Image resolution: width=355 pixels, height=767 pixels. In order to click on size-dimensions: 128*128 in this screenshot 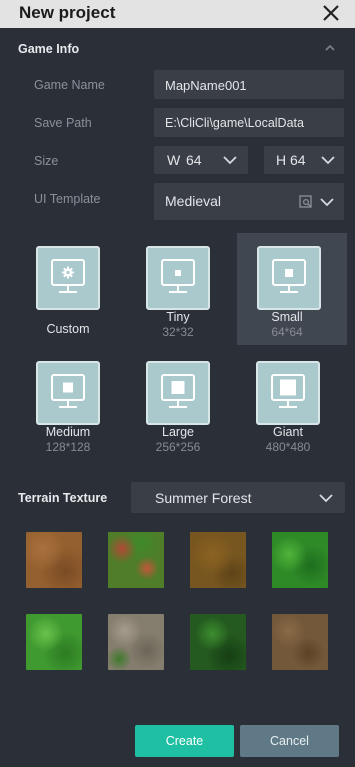, I will do `click(68, 447)`.